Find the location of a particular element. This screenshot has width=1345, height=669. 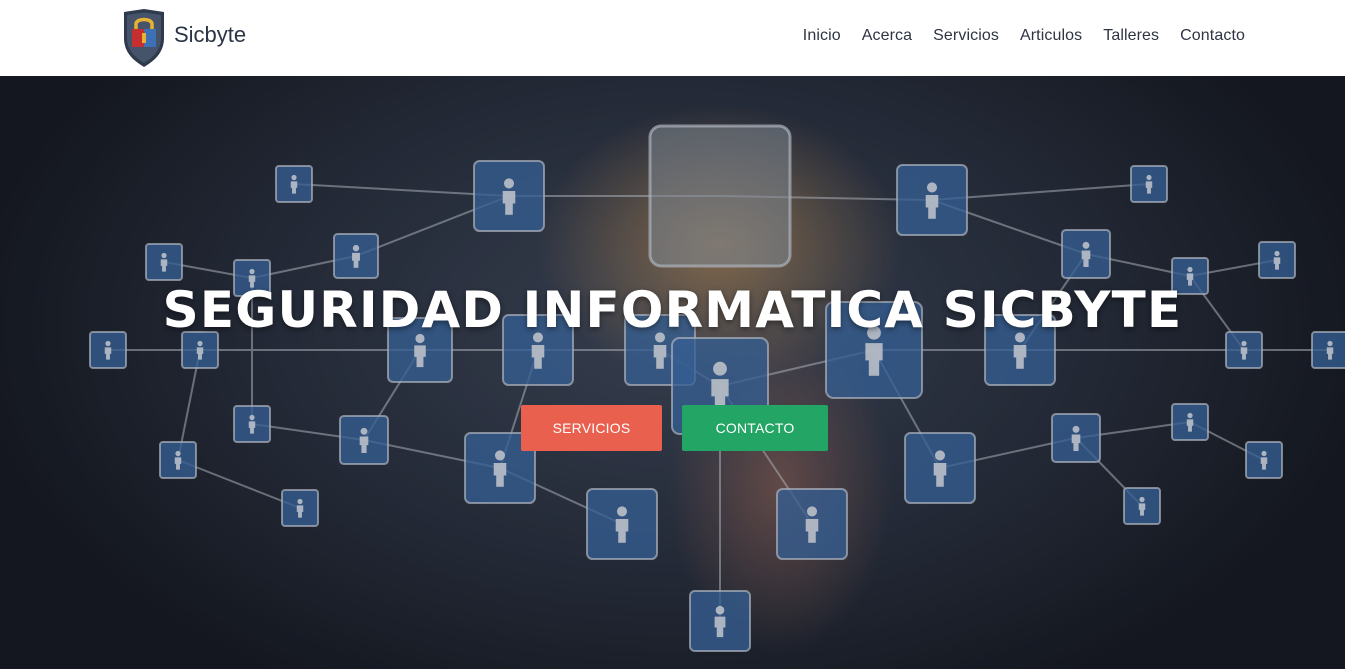

contacto-button: CONTACTO is located at coordinates (755, 428).